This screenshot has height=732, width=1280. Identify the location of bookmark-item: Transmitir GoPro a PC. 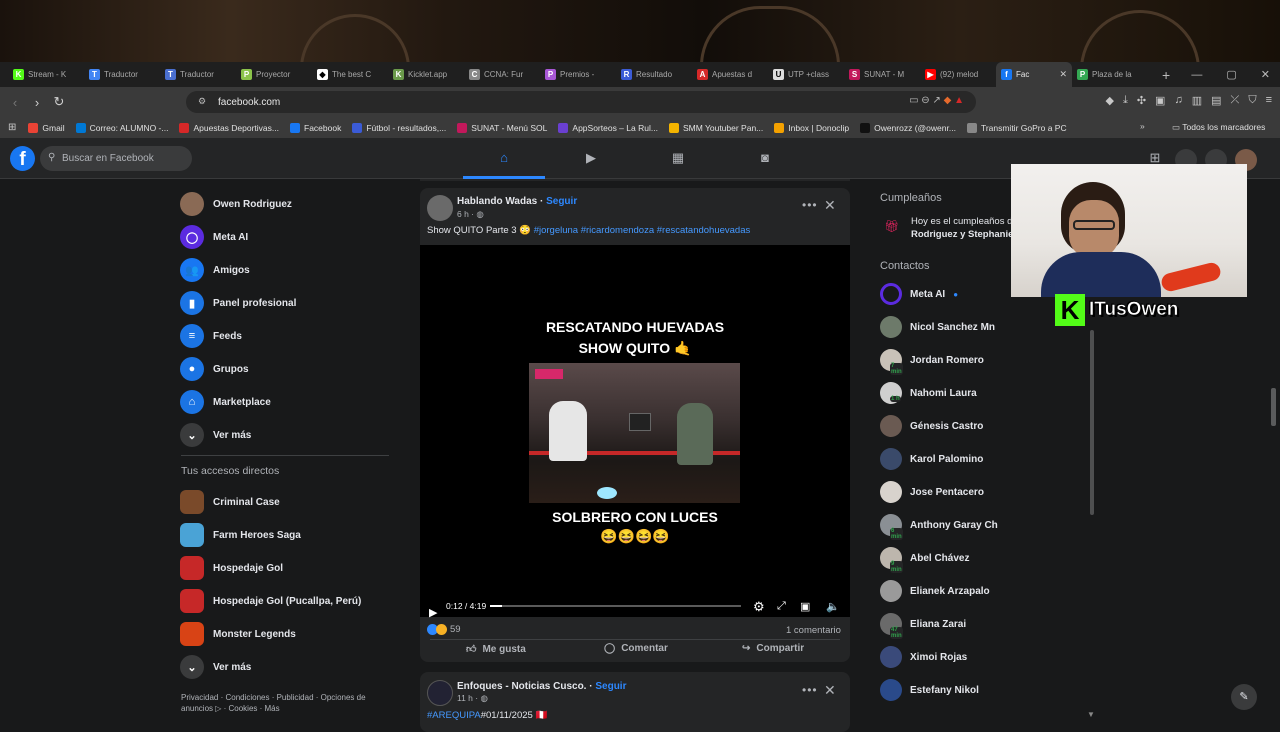
(1016, 127).